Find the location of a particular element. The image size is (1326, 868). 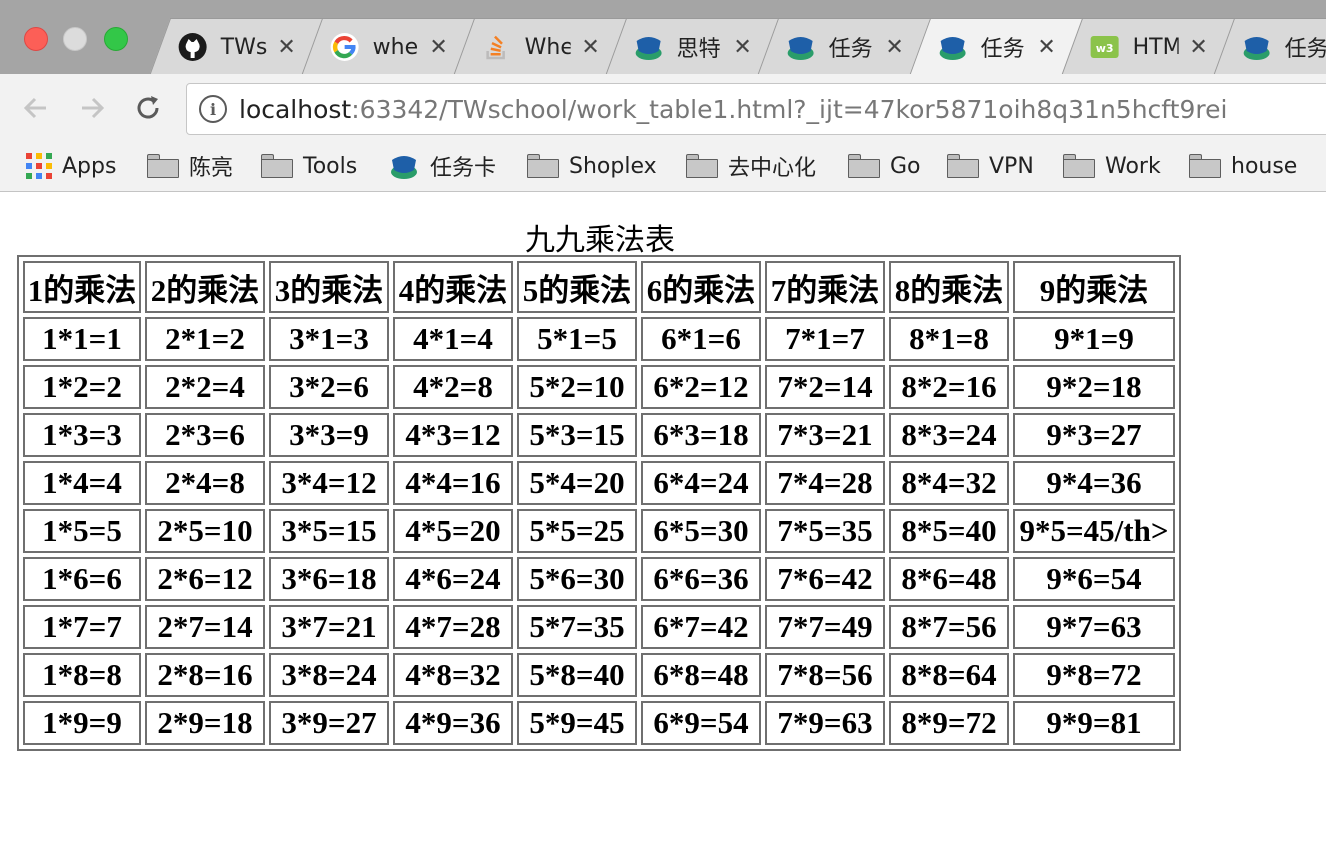

bookmark-folder: VPN is located at coordinates (990, 166).